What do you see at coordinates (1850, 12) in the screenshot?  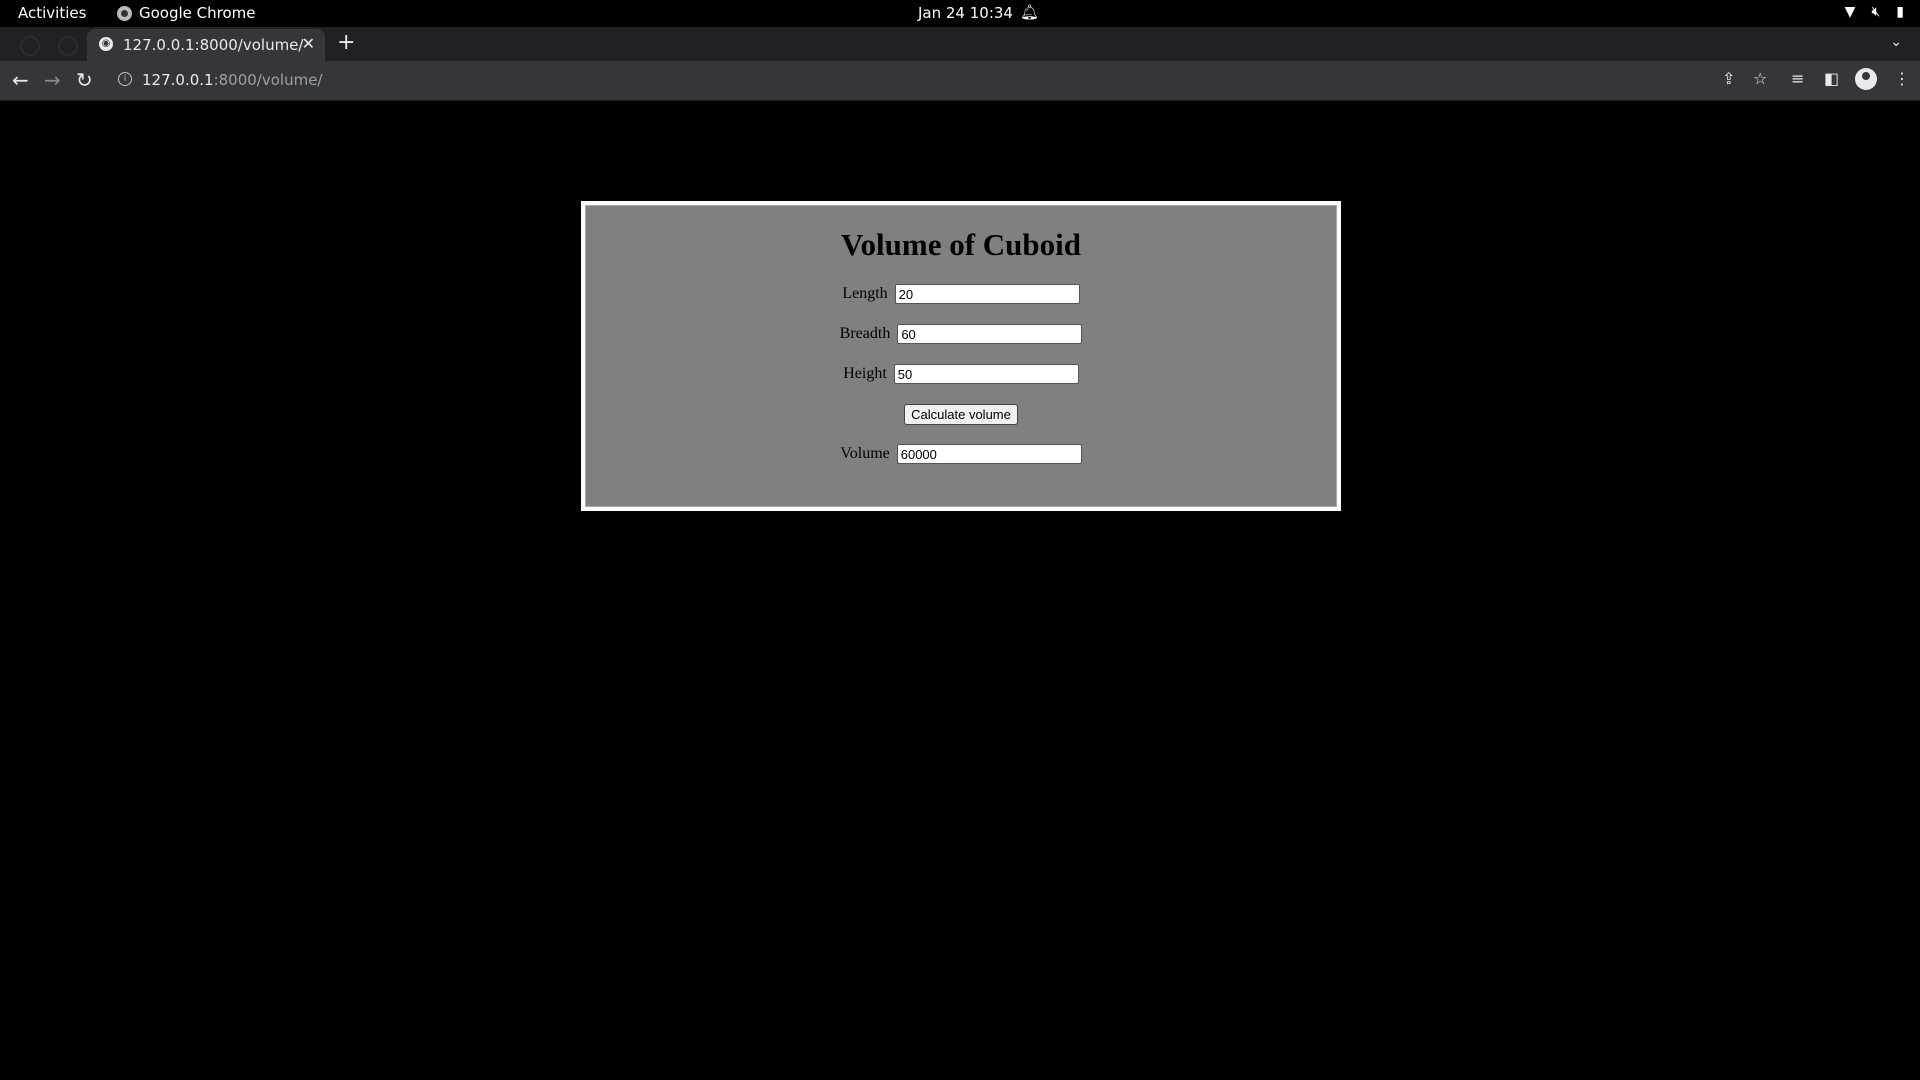 I see `wifi-icon: ▼` at bounding box center [1850, 12].